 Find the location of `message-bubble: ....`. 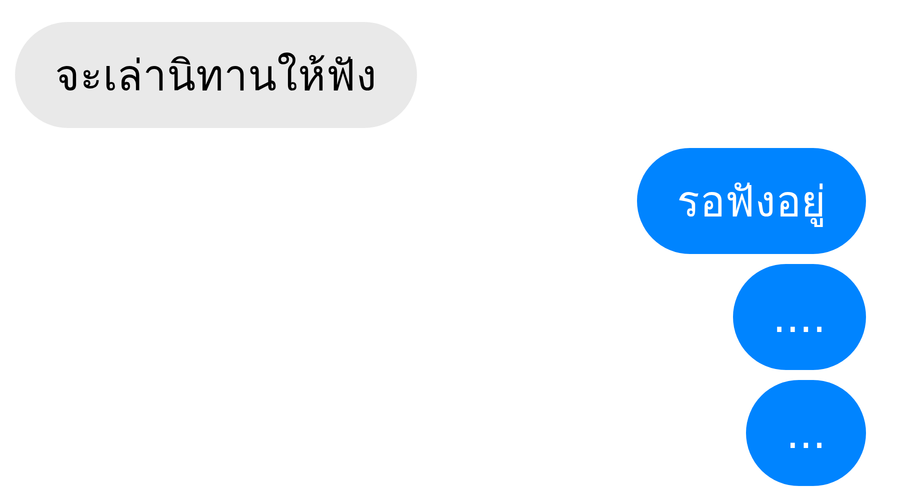

message-bubble: .... is located at coordinates (799, 317).